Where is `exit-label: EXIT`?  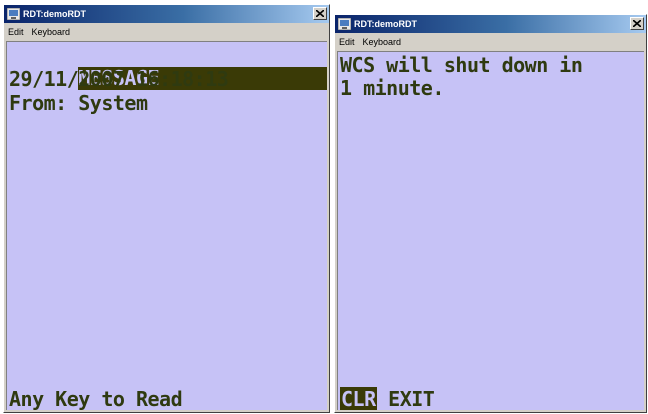
exit-label: EXIT is located at coordinates (411, 399).